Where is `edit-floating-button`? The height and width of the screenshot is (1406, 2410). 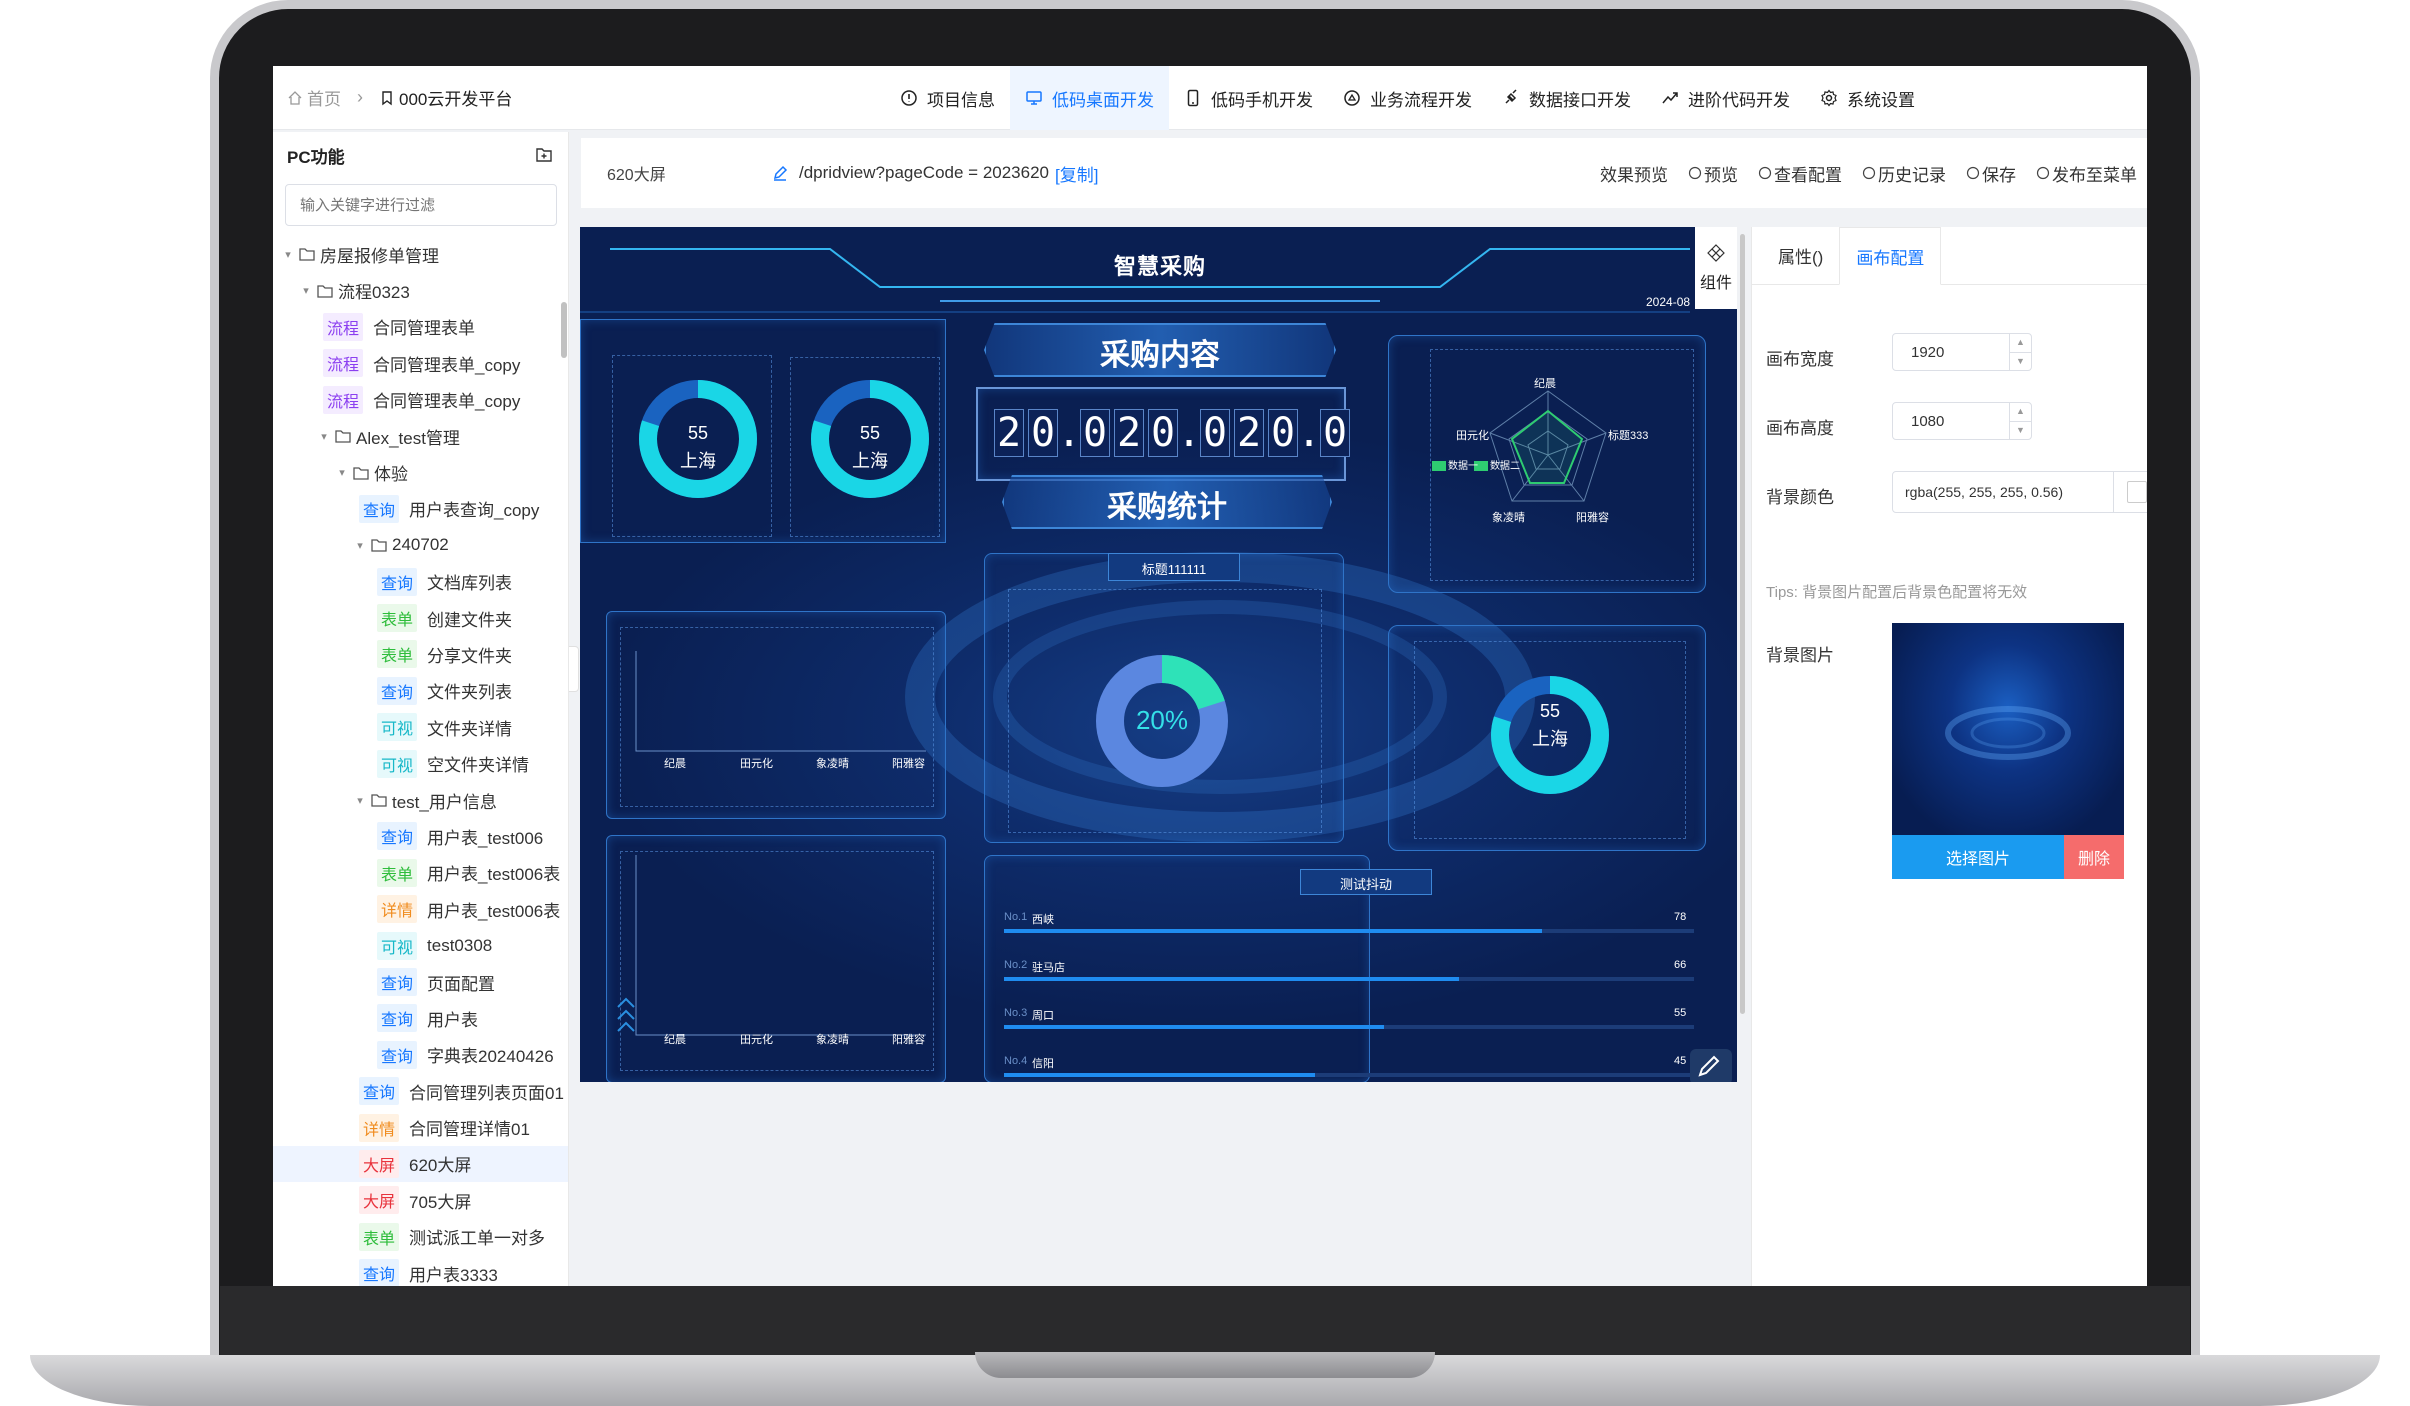
edit-floating-button is located at coordinates (1711, 1065).